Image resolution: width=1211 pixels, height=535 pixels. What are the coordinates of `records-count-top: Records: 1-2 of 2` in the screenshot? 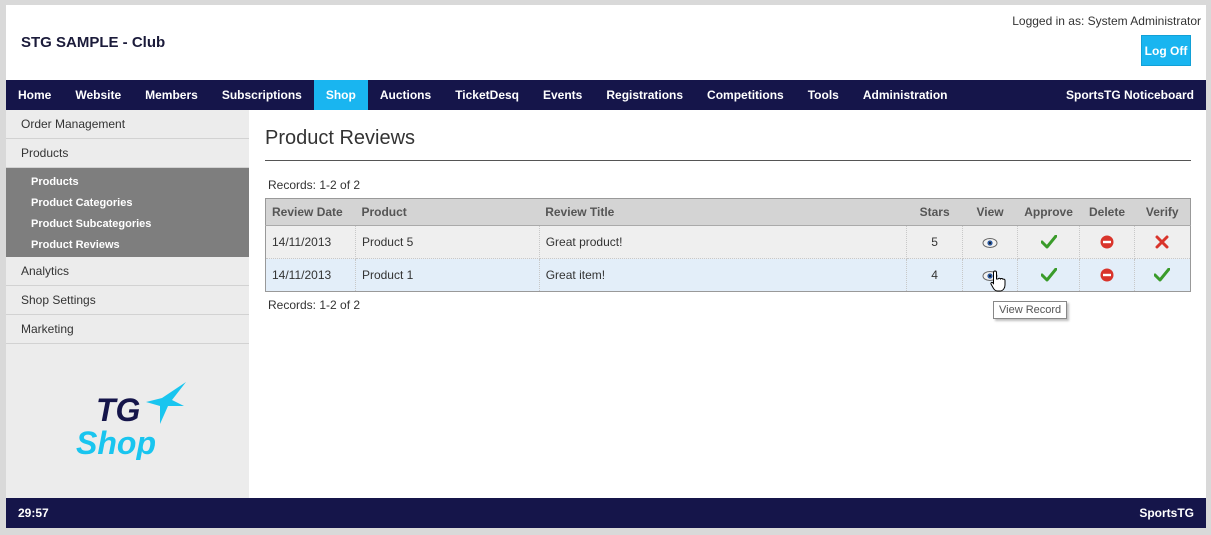 It's located at (314, 185).